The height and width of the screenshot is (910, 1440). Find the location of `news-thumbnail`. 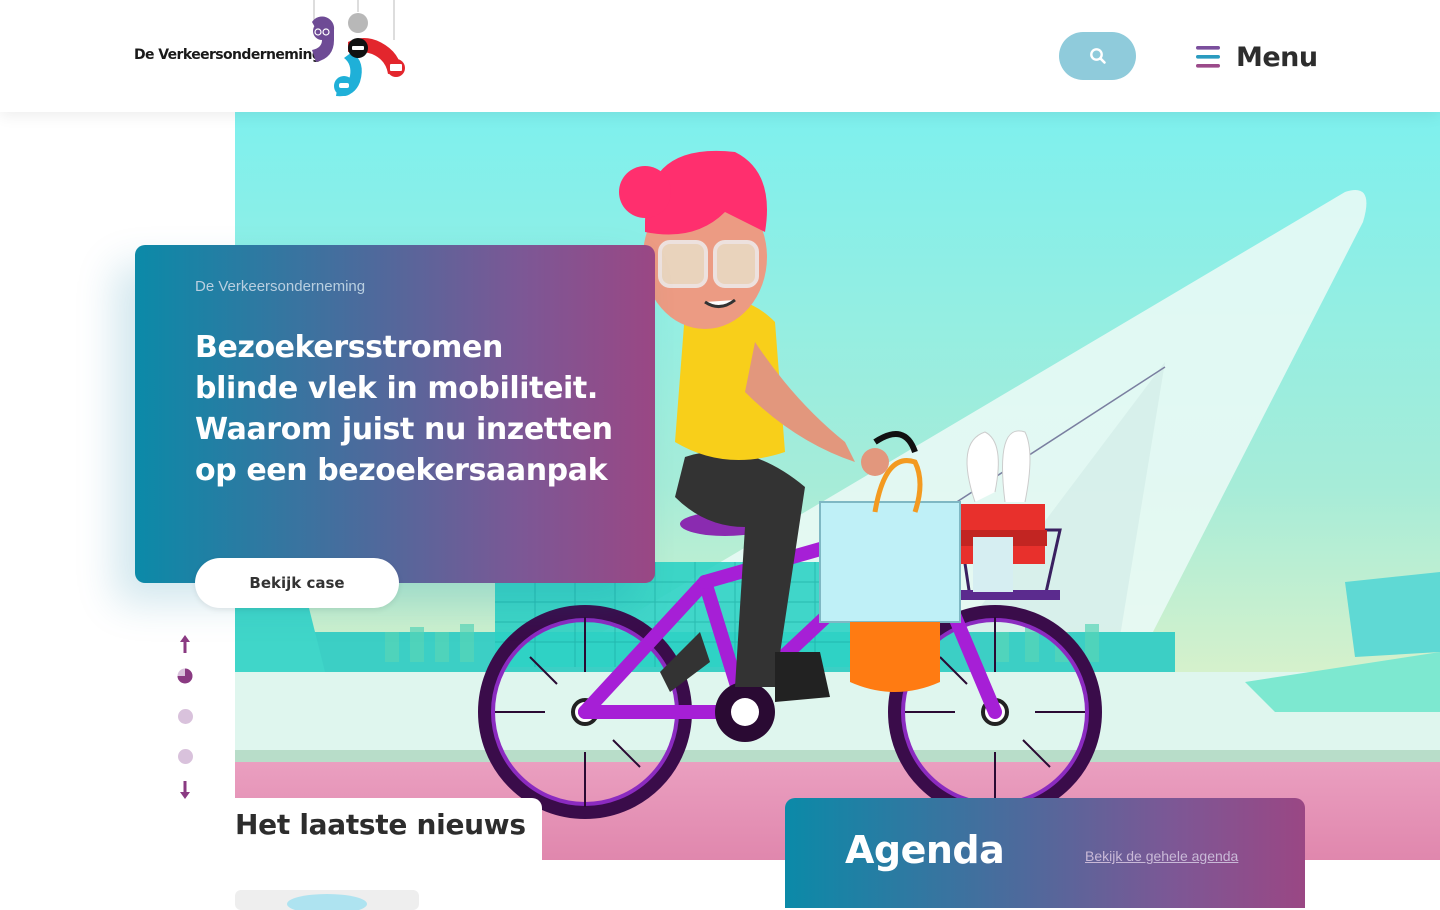

news-thumbnail is located at coordinates (327, 900).